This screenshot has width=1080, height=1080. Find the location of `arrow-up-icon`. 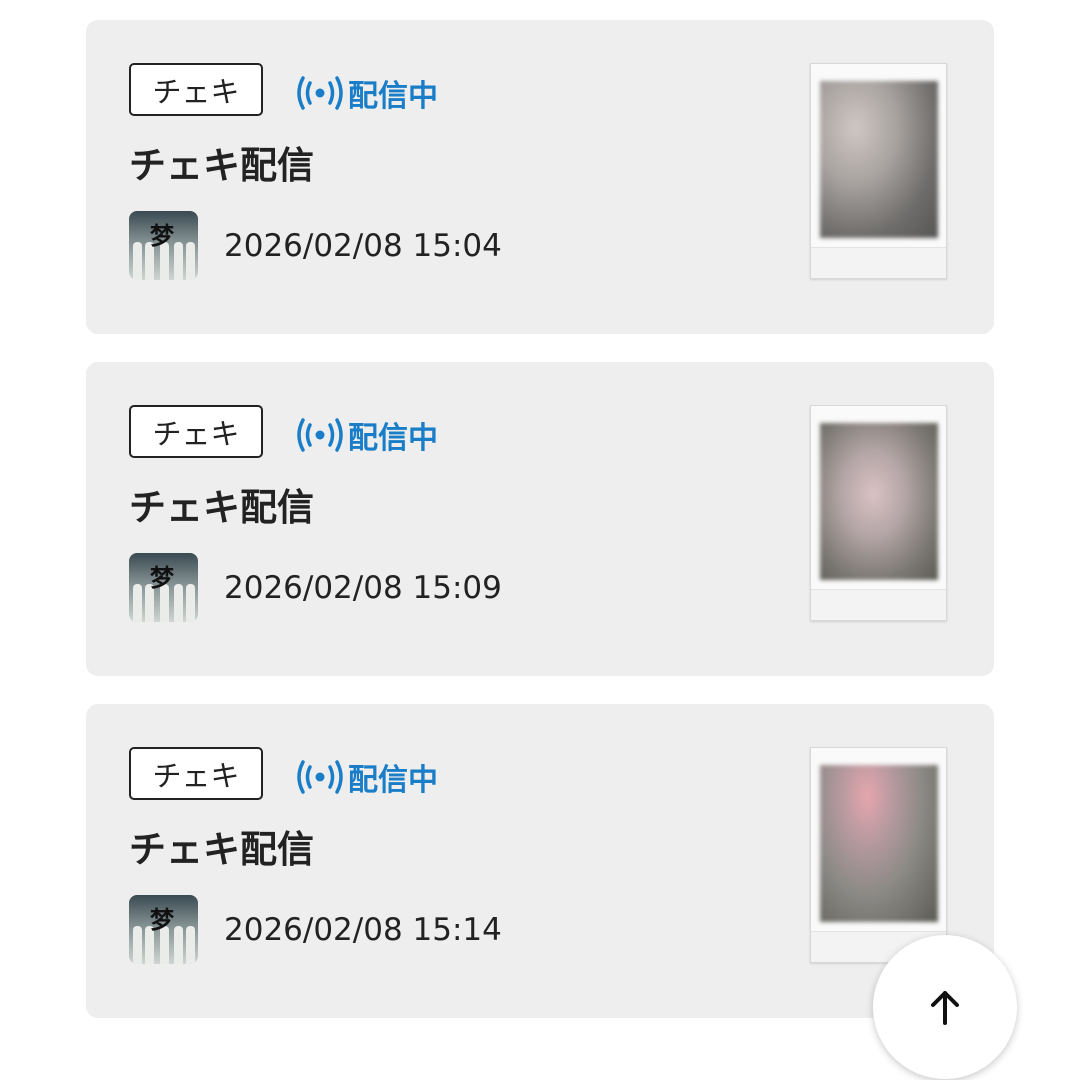

arrow-up-icon is located at coordinates (945, 1008).